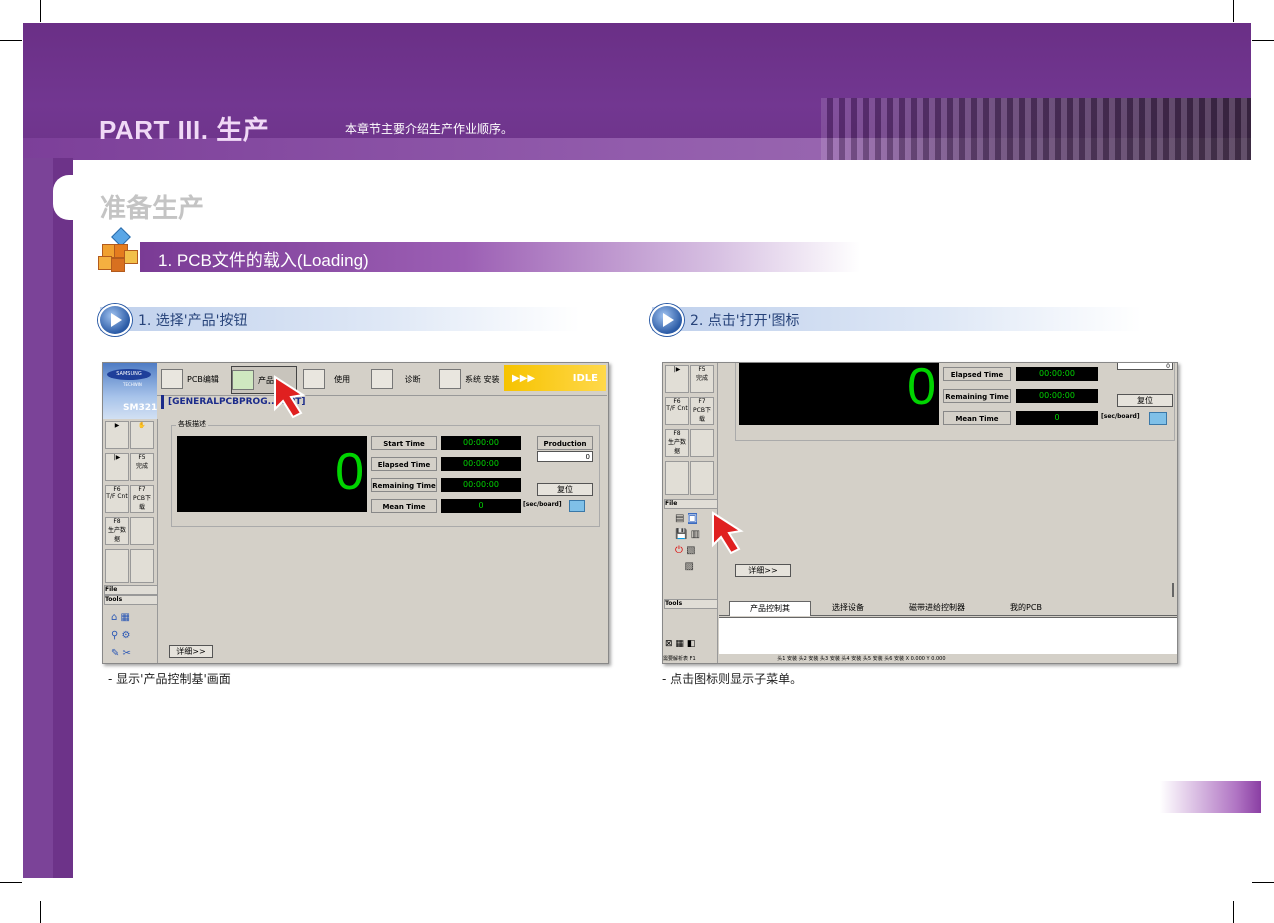 The height and width of the screenshot is (923, 1274). I want to click on fkey-text: T/F Cnt, so click(677, 408).